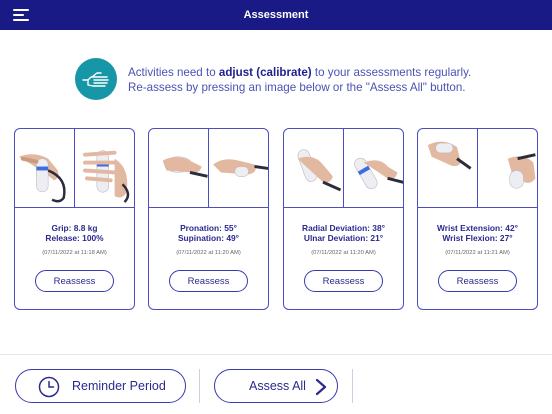  What do you see at coordinates (314, 168) in the screenshot?
I see `radial-deviation-photo` at bounding box center [314, 168].